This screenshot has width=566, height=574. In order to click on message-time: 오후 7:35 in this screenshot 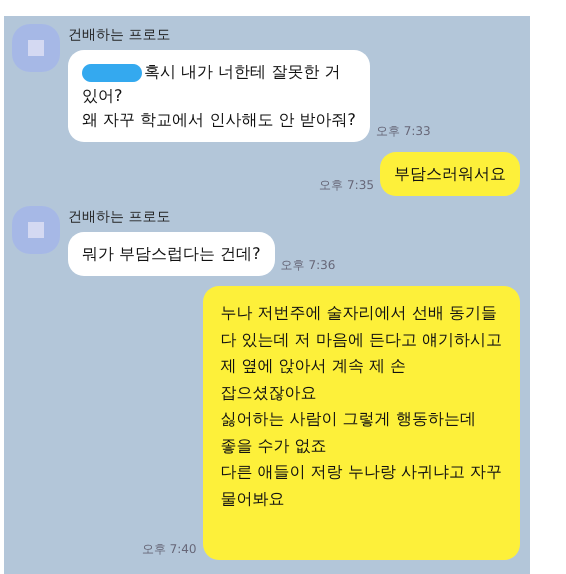, I will do `click(346, 185)`.